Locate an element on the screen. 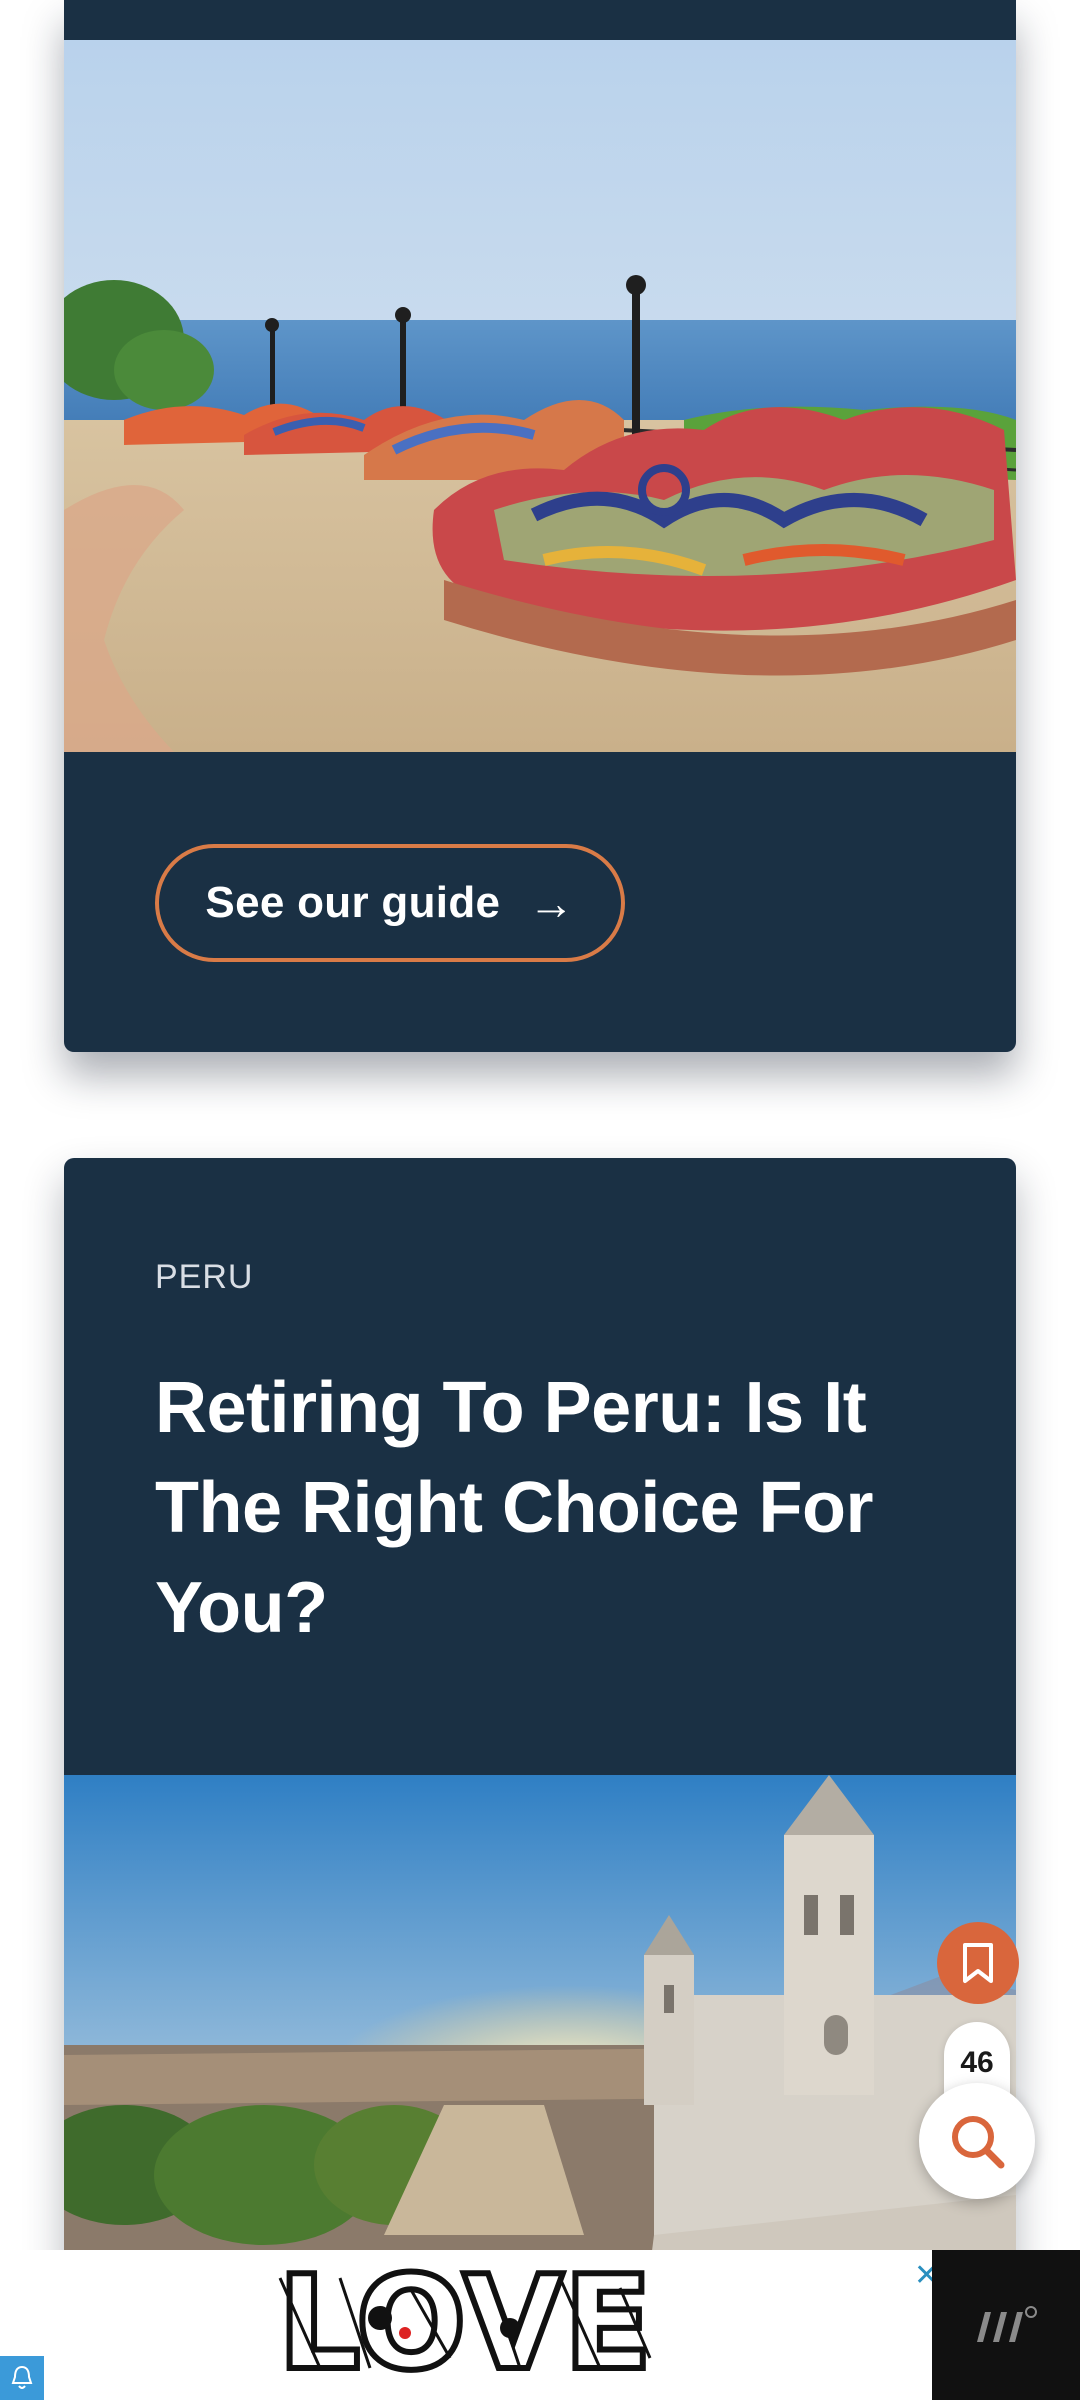  bell-icon is located at coordinates (22, 2377).